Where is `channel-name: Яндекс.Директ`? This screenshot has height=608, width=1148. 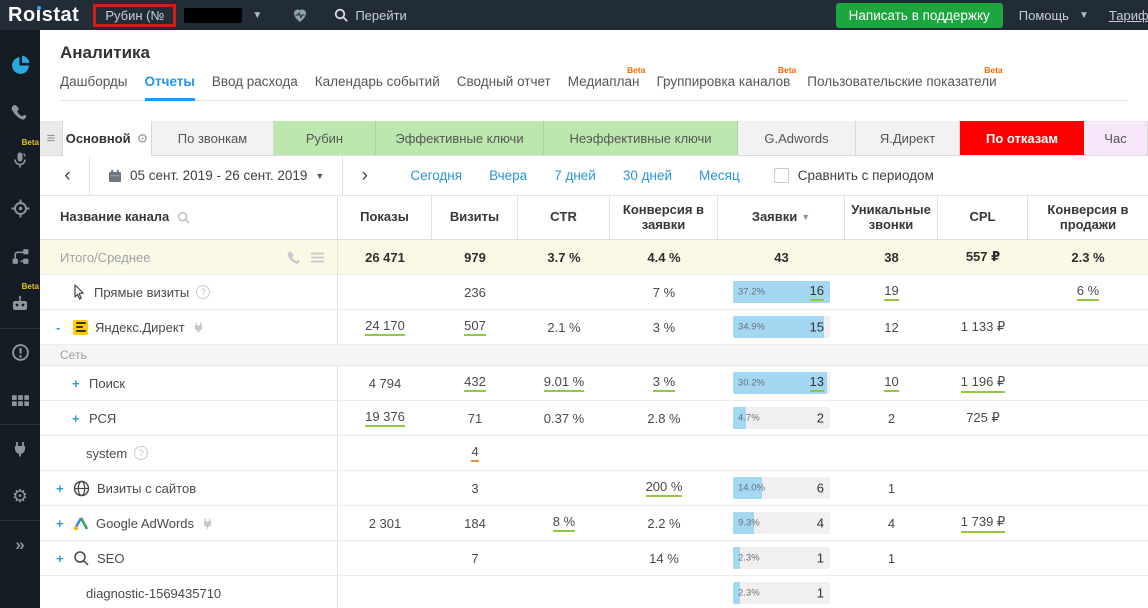 channel-name: Яндекс.Директ is located at coordinates (140, 327).